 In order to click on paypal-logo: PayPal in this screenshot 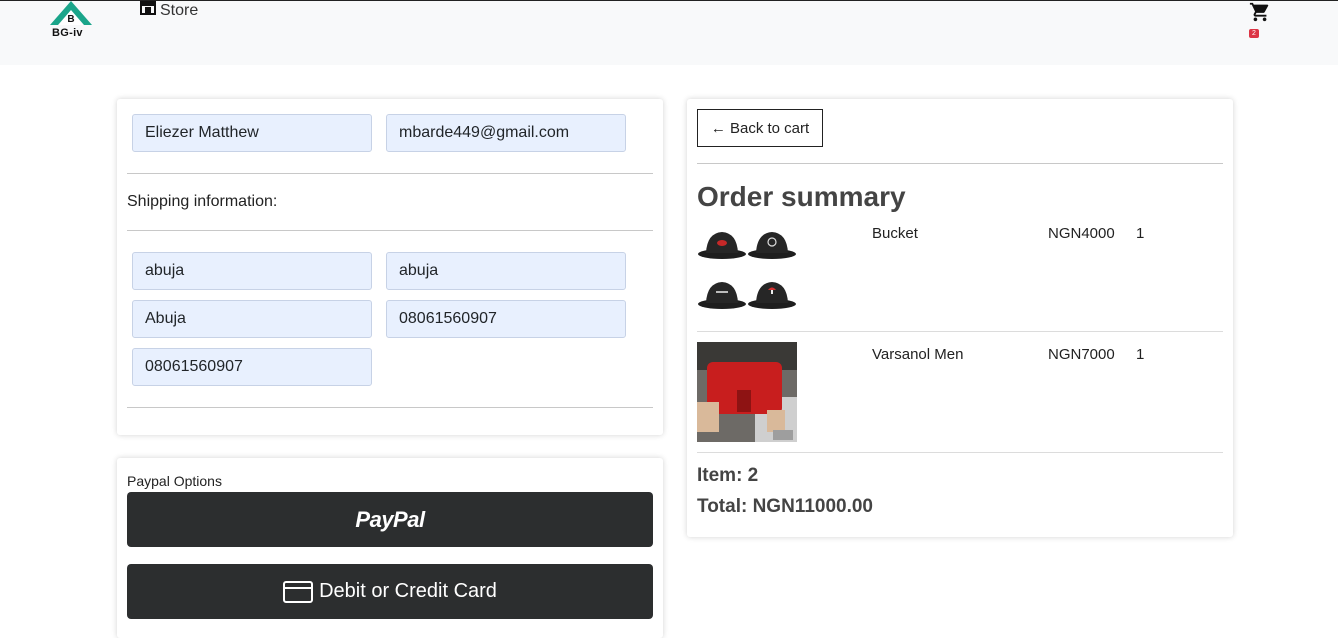, I will do `click(390, 519)`.